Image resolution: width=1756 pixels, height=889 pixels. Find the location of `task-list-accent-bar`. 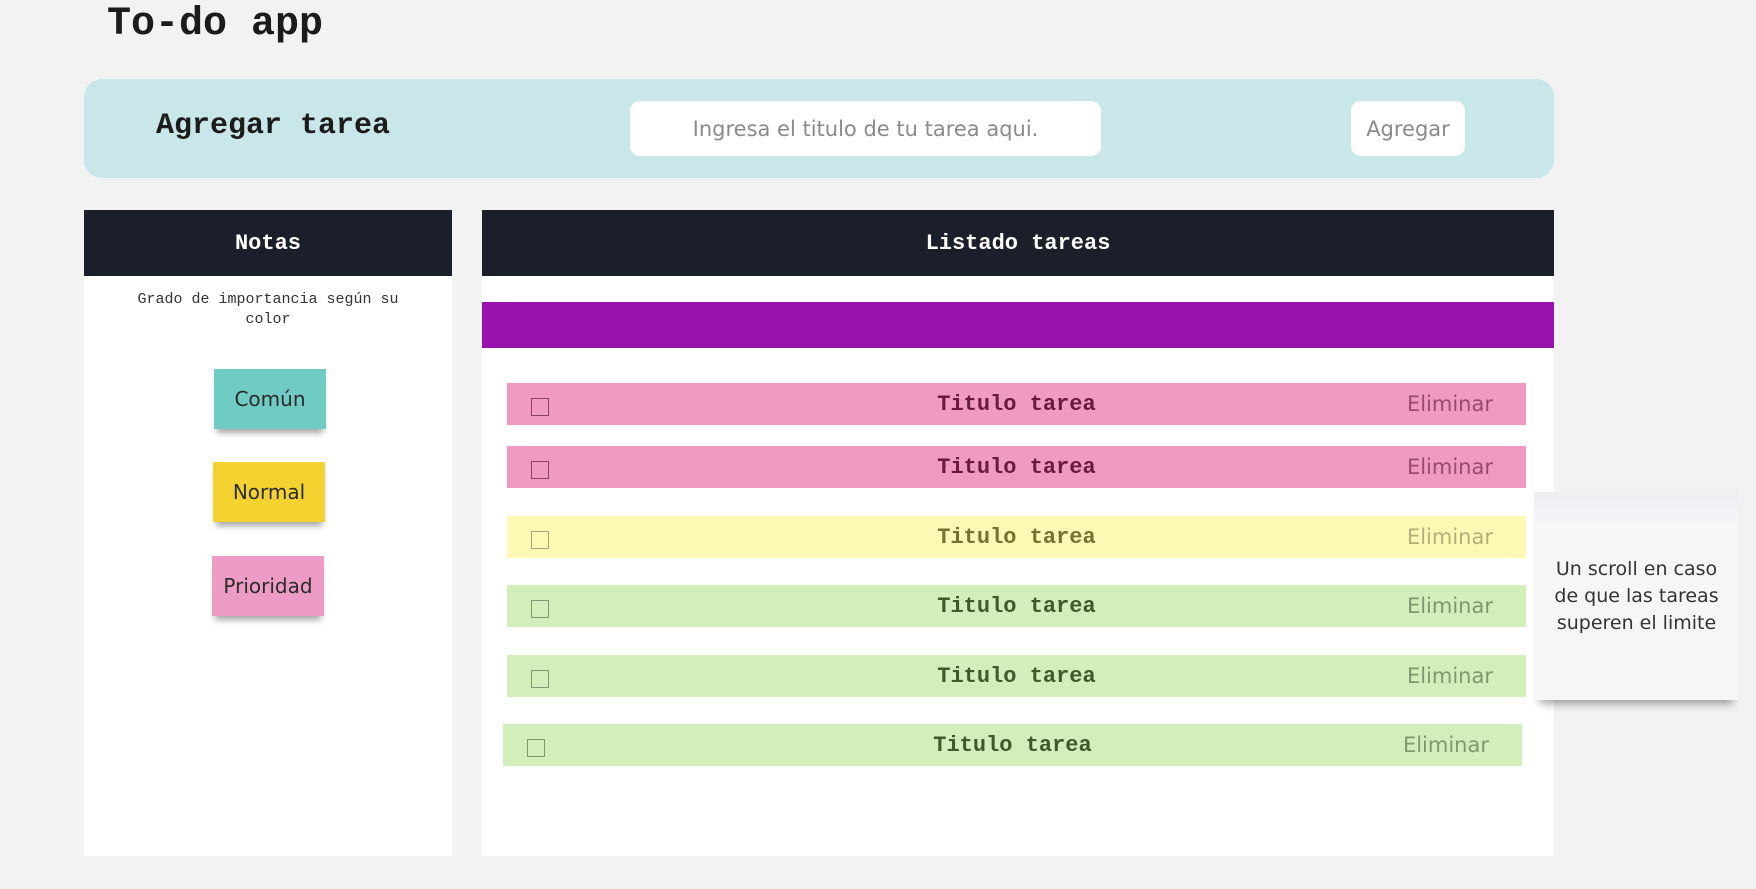

task-list-accent-bar is located at coordinates (1018, 325).